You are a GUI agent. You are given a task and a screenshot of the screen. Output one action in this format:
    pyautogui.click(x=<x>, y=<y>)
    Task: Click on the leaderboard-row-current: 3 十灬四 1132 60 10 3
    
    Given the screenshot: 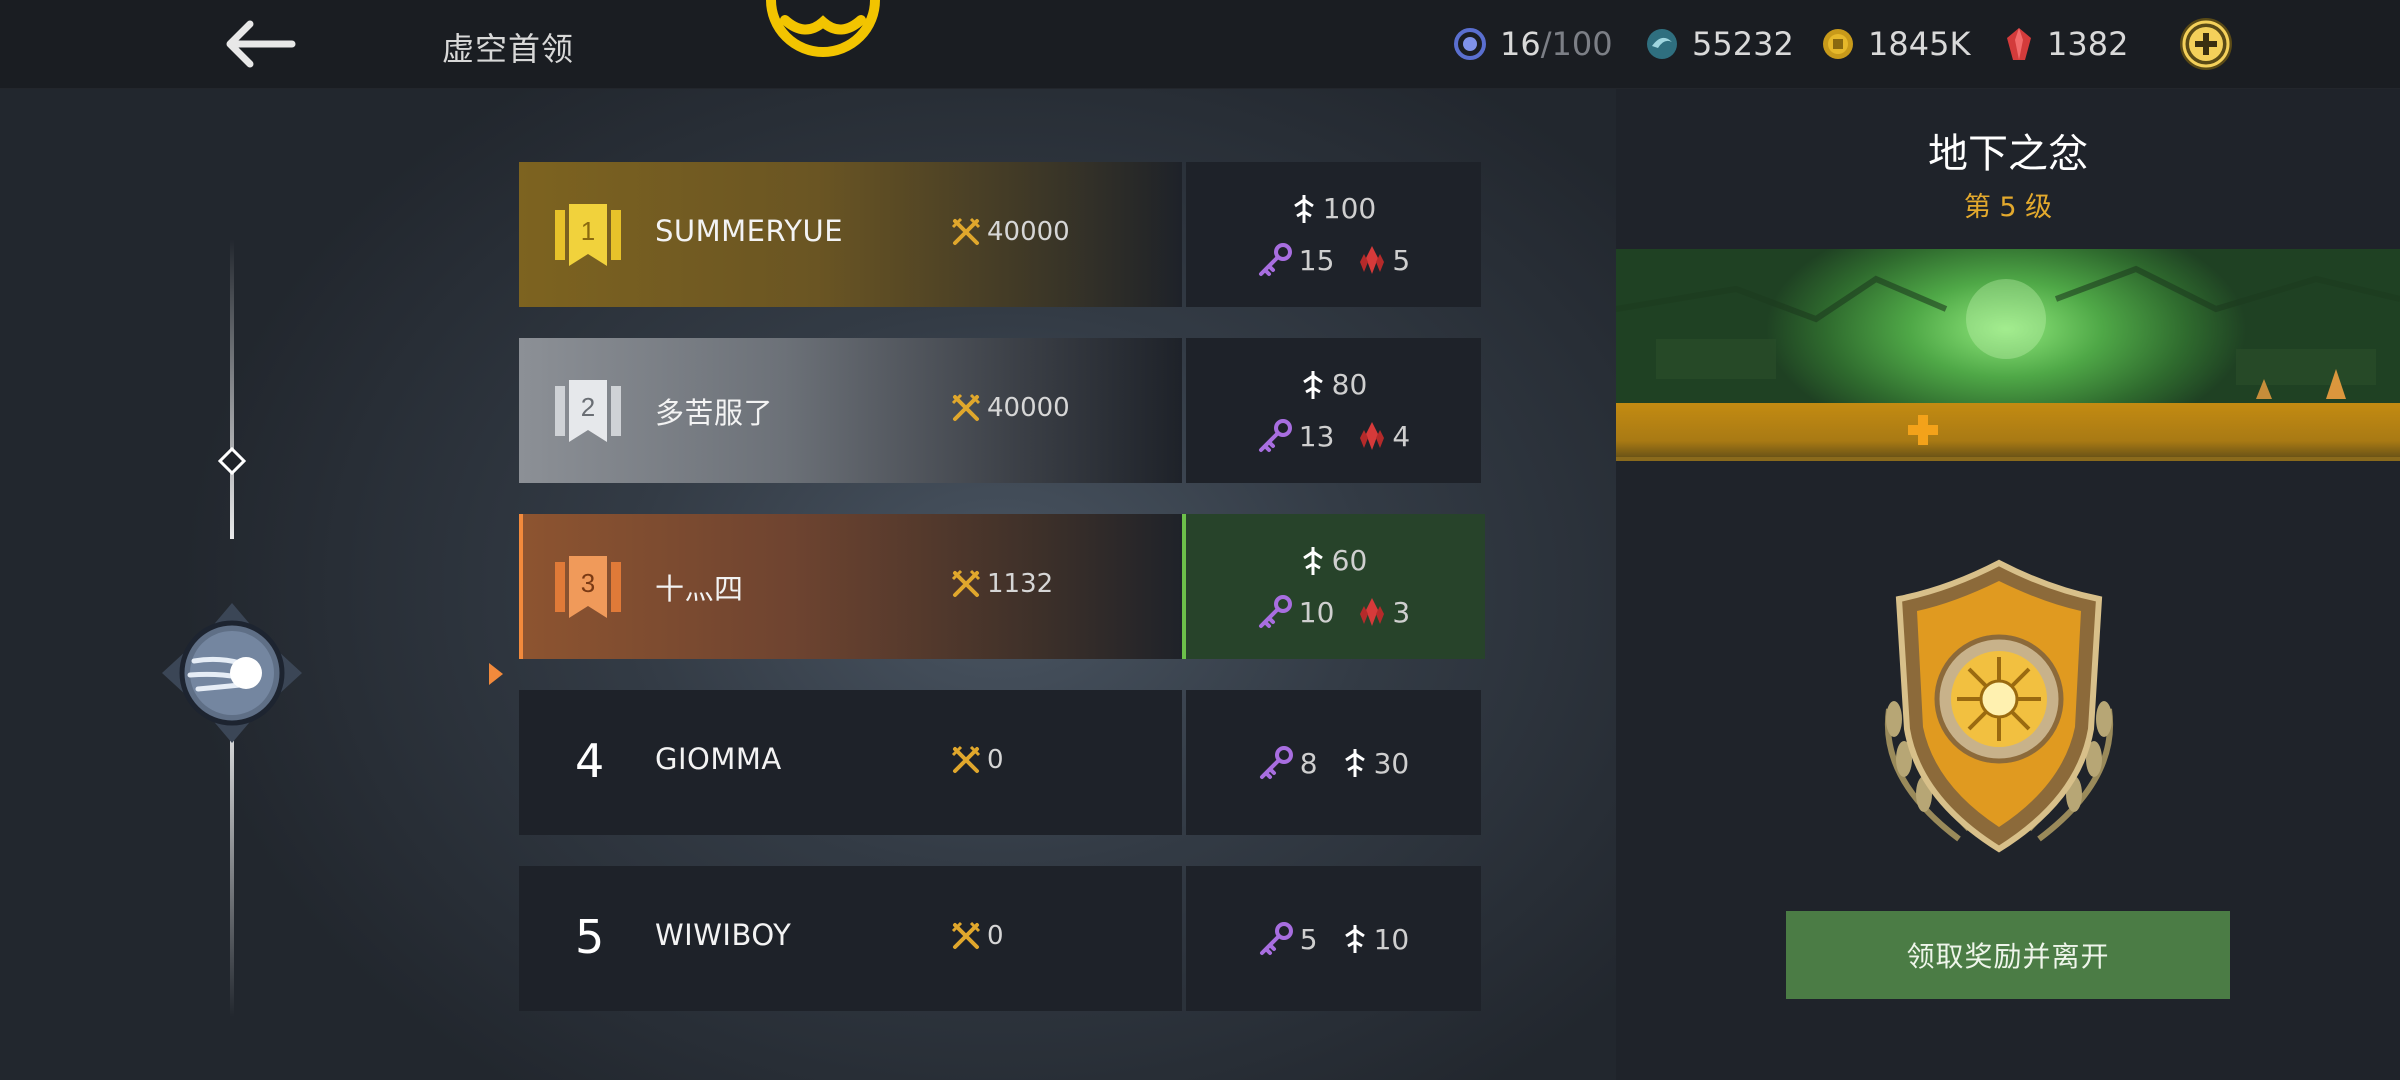 What is the action you would take?
    pyautogui.click(x=1002, y=586)
    